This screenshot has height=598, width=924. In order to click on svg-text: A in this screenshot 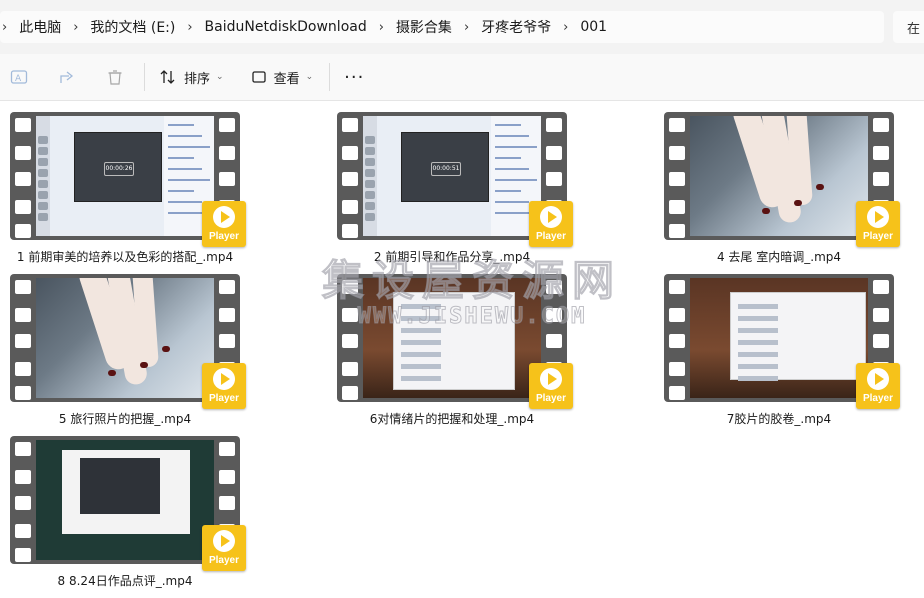, I will do `click(18, 79)`.